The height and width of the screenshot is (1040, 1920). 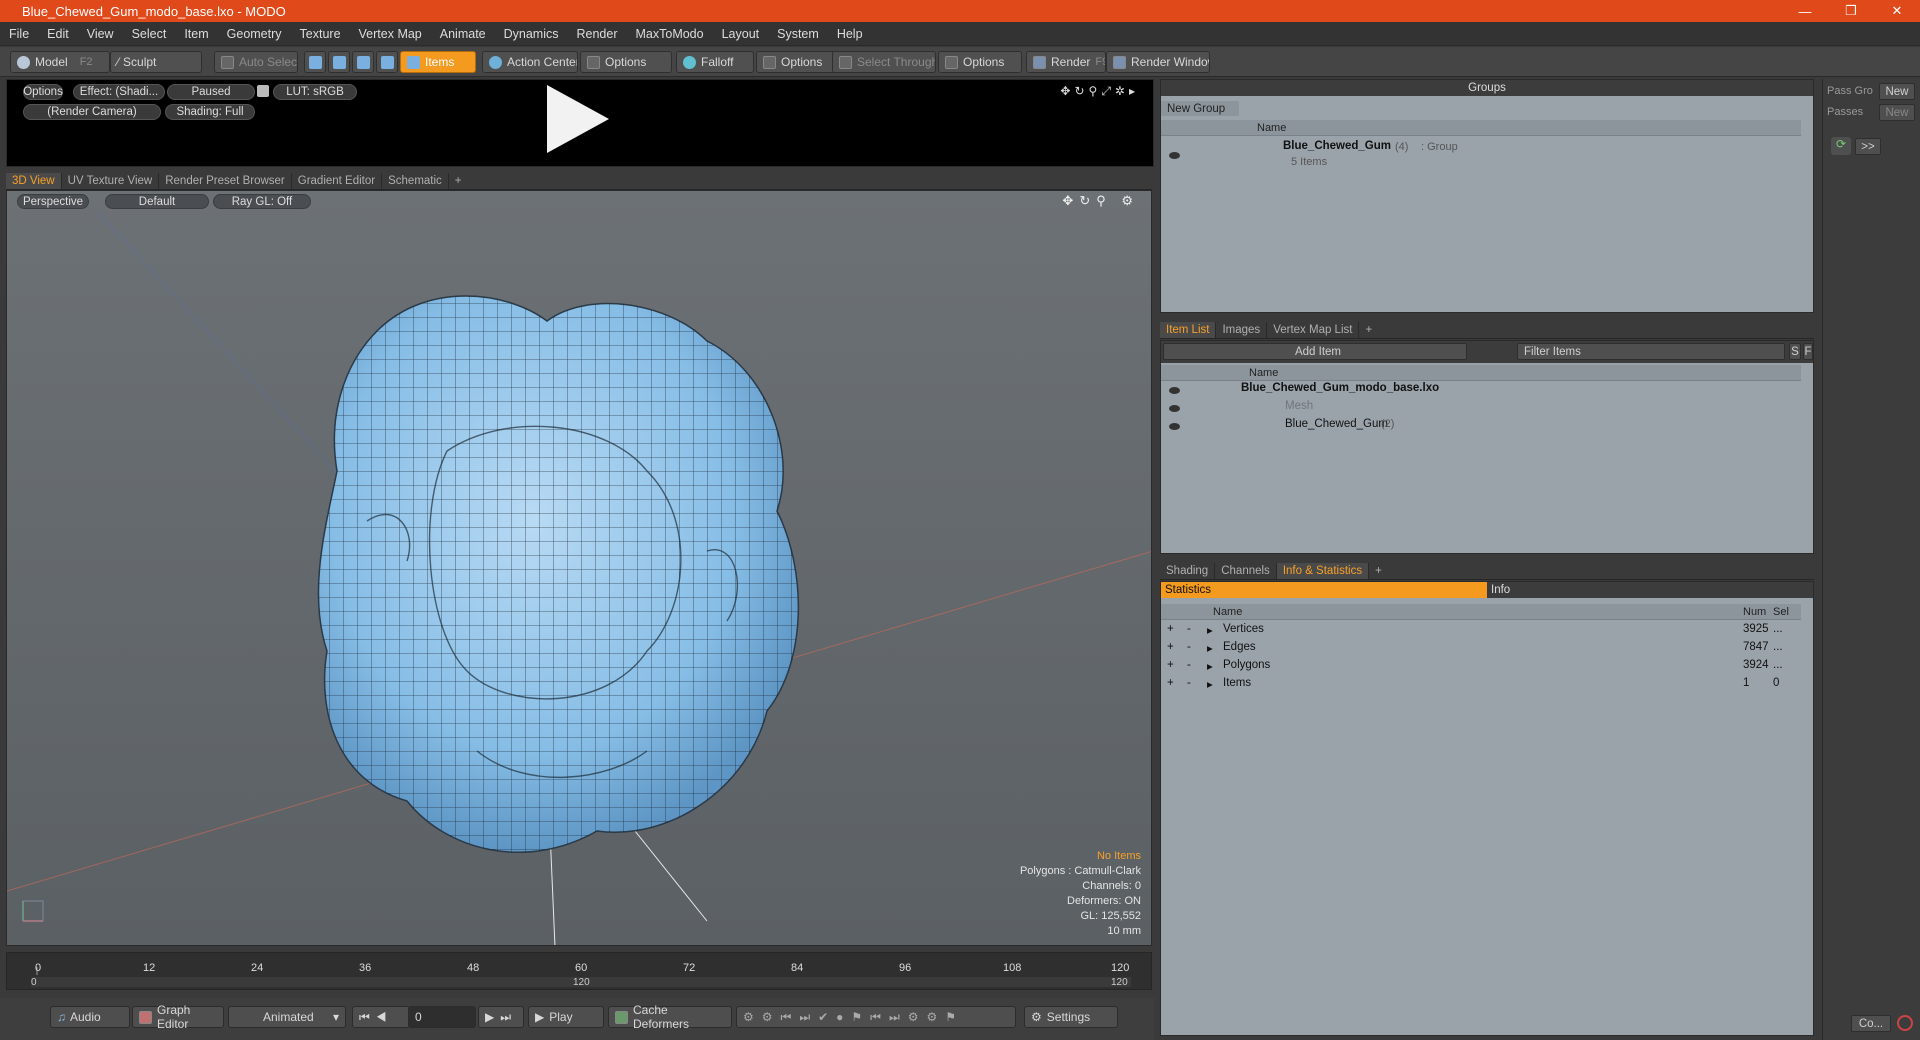 What do you see at coordinates (442, 1017) in the screenshot?
I see `frame-input: 0` at bounding box center [442, 1017].